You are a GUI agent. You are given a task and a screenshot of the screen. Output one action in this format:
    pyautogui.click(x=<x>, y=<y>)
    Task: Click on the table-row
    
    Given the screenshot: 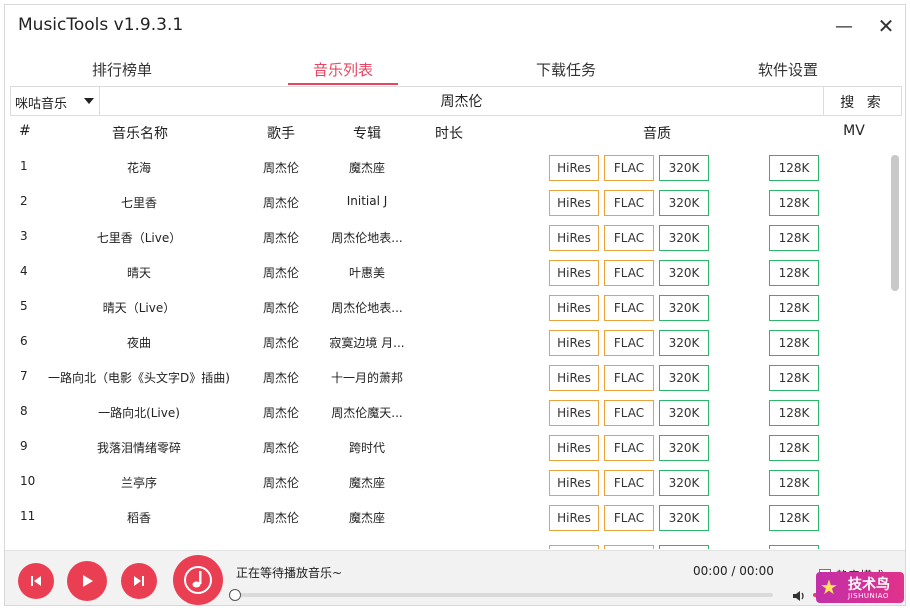 What is the action you would take?
    pyautogui.click(x=446, y=545)
    